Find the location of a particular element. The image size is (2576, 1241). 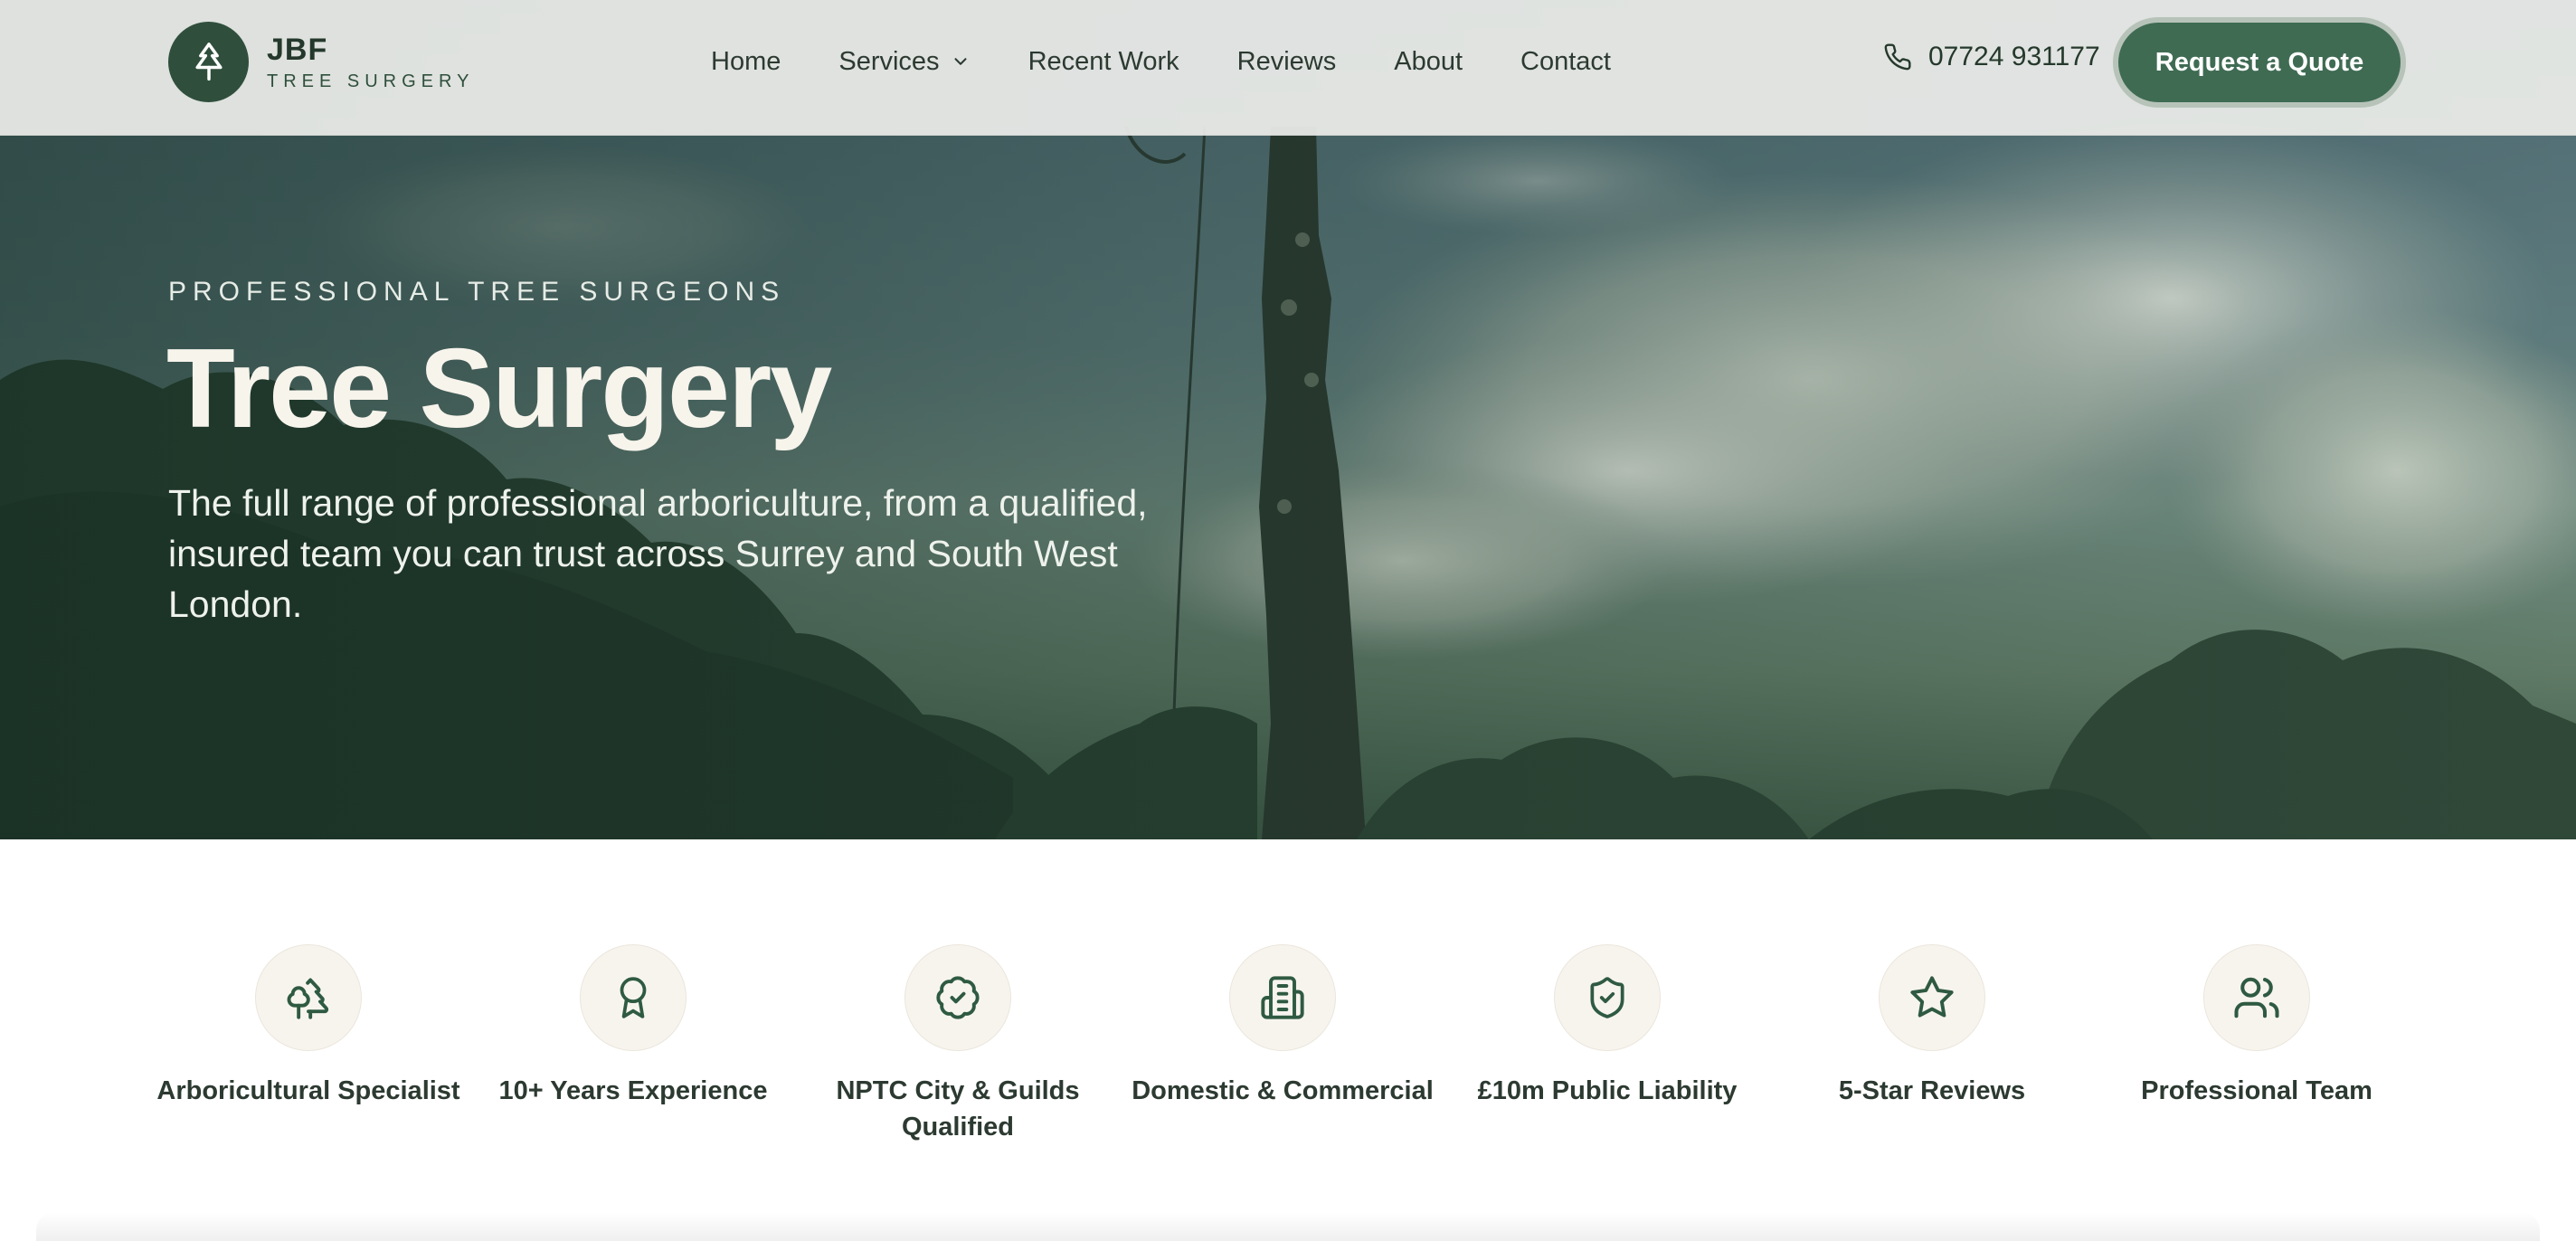

shield-check-icon is located at coordinates (1607, 997).